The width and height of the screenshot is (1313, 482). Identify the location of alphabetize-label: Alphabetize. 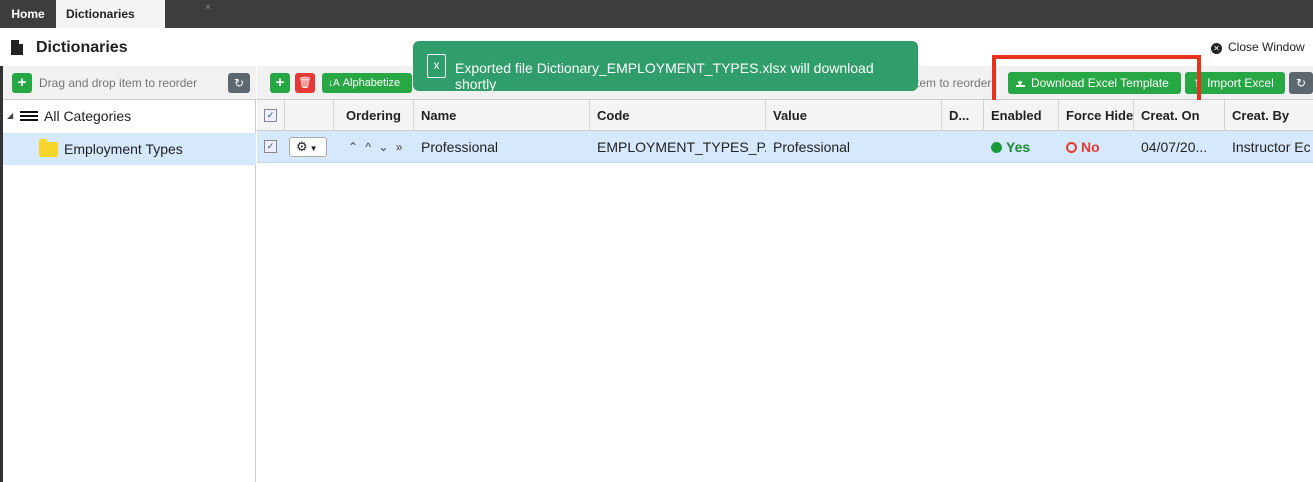
(371, 83).